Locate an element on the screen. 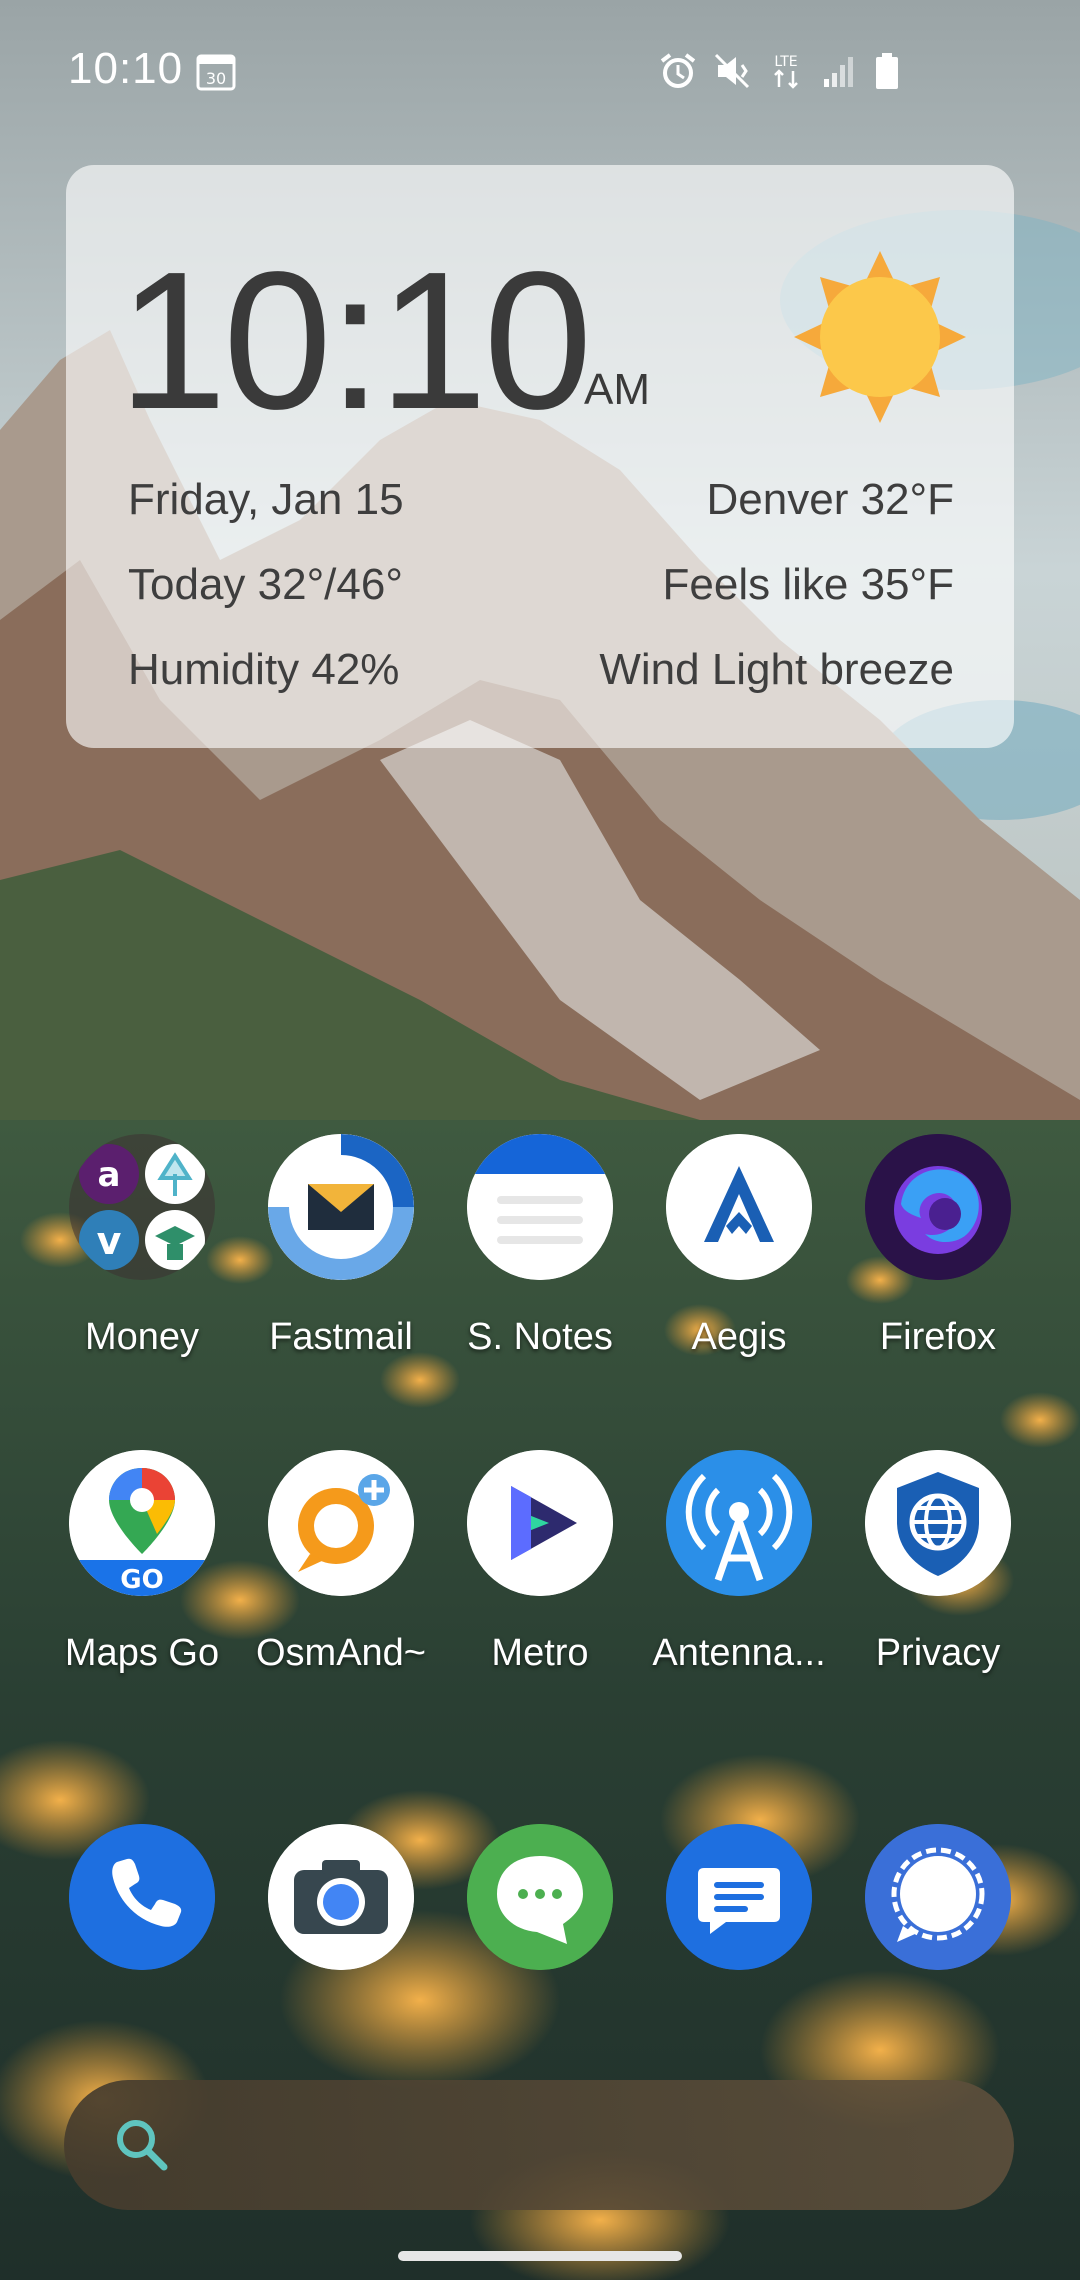  gesture-nav-handle is located at coordinates (540, 2256).